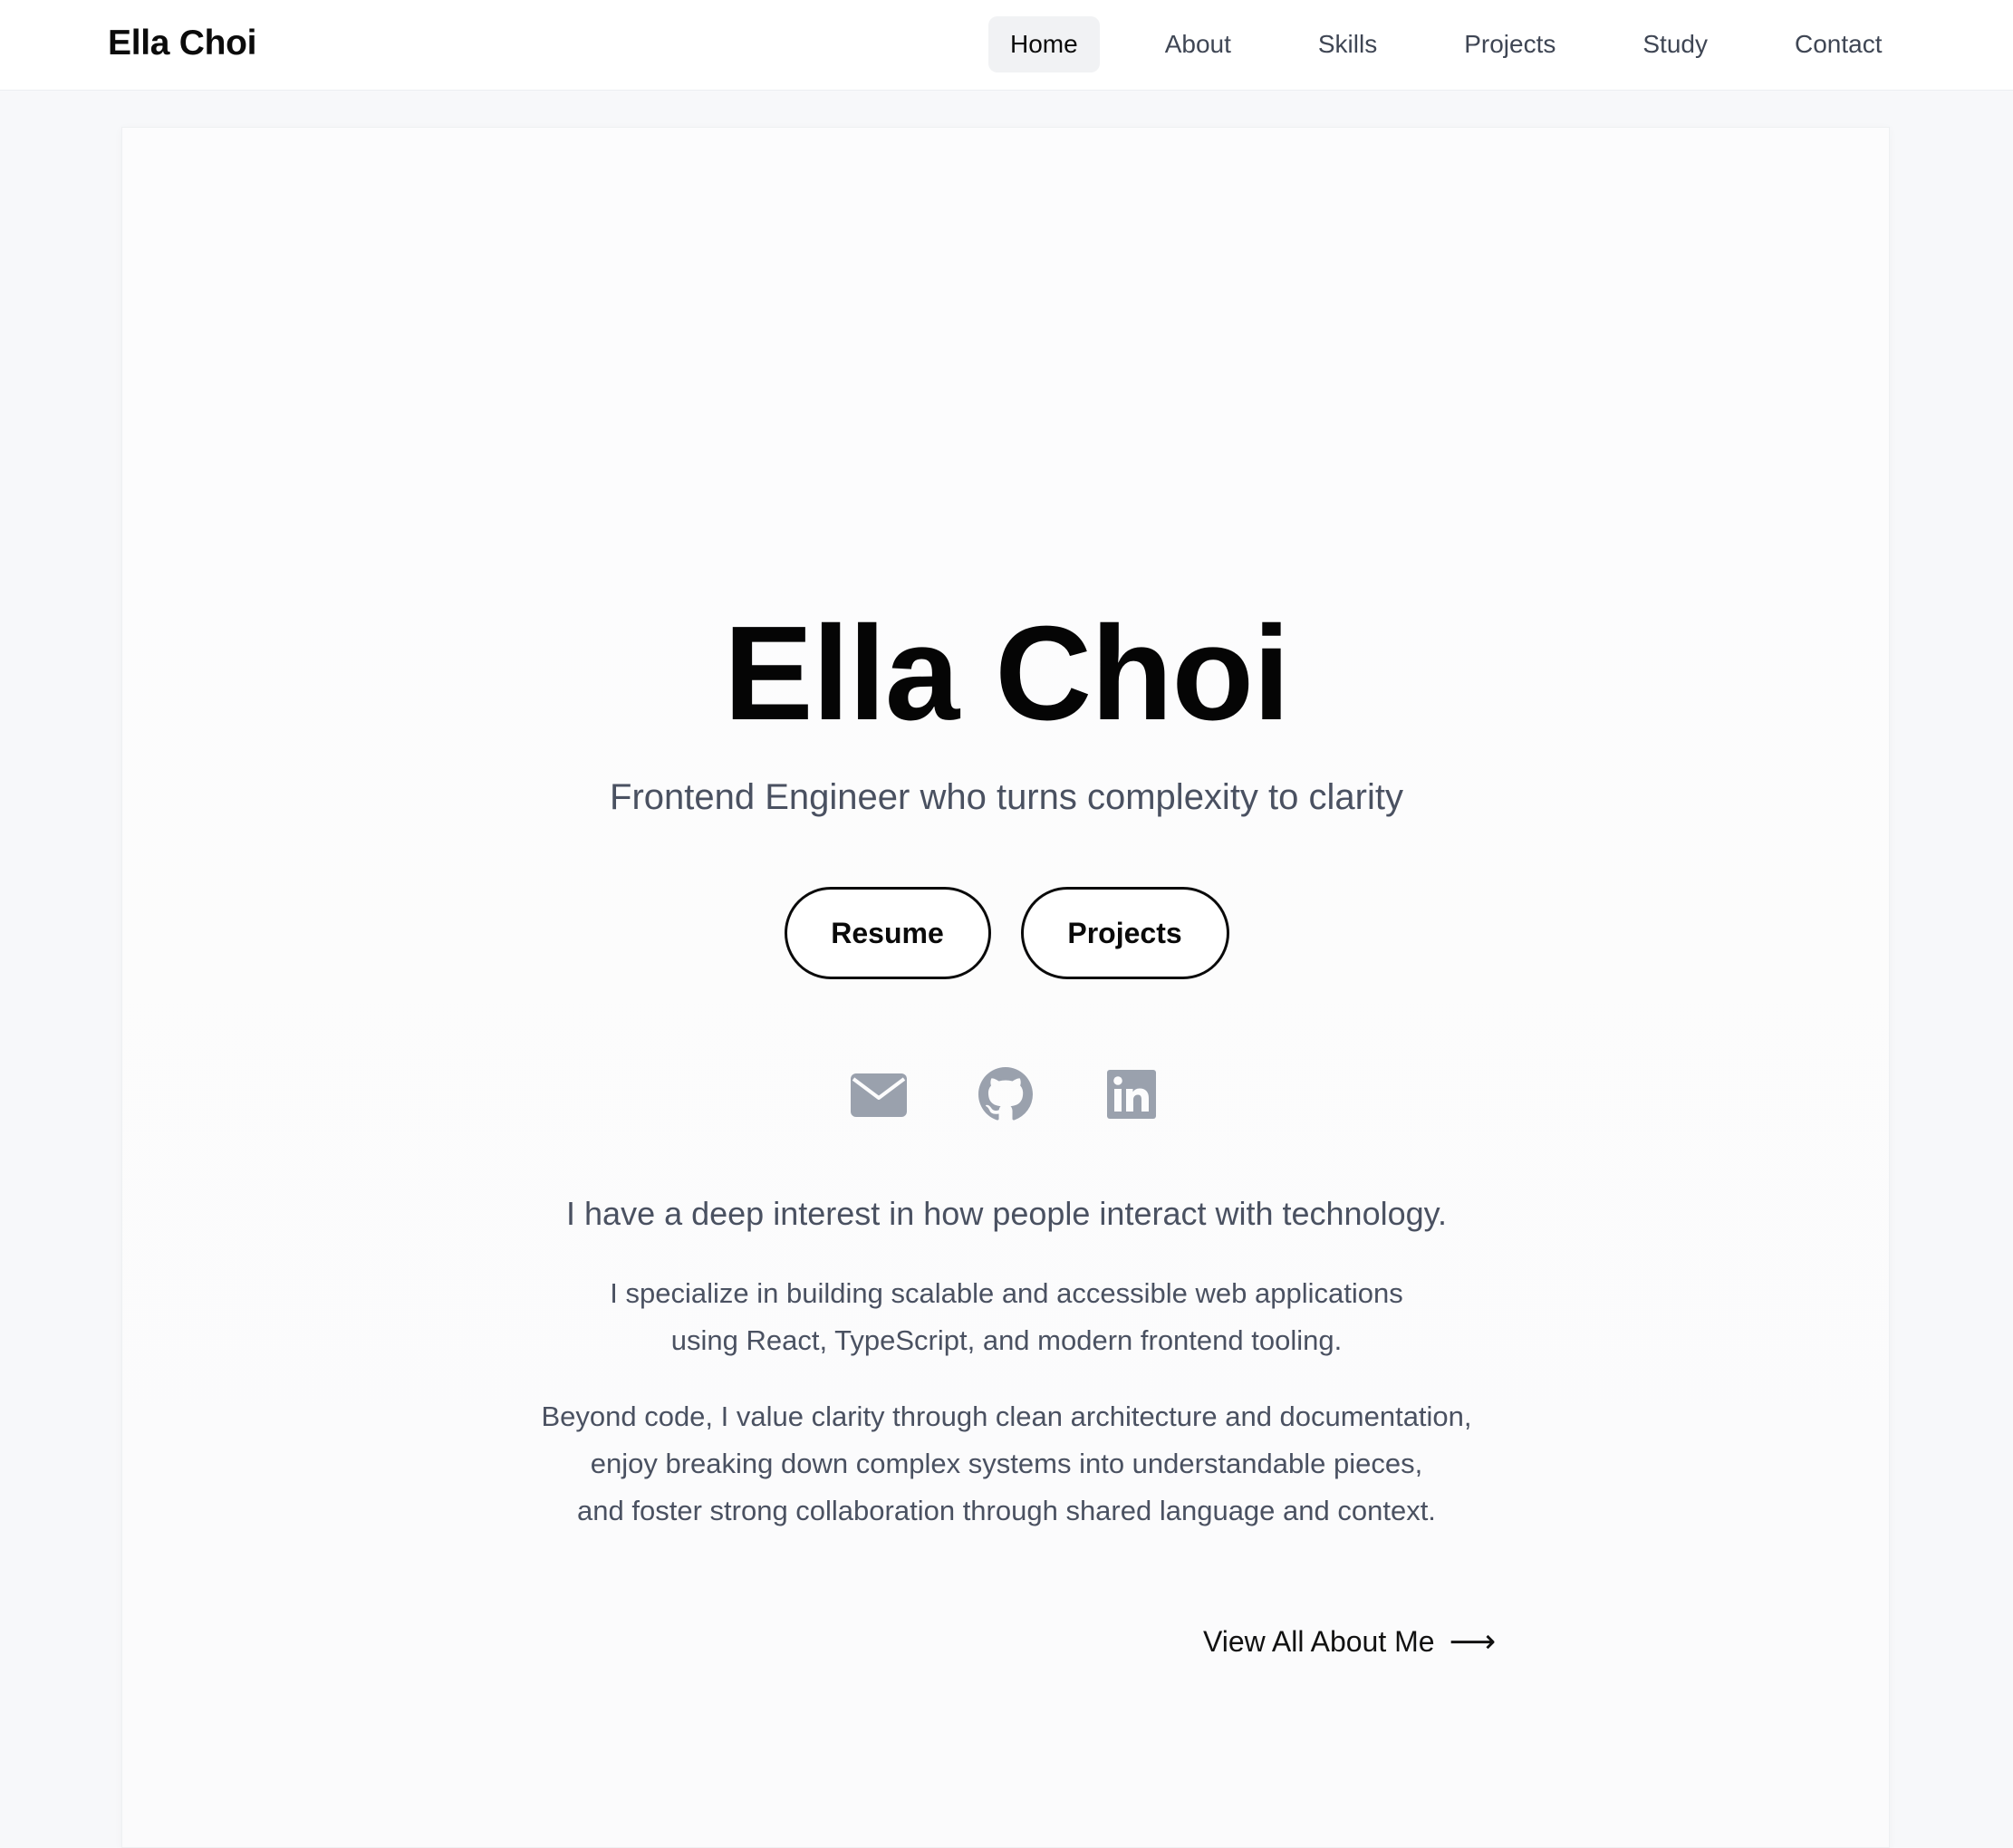 Image resolution: width=2013 pixels, height=1848 pixels. Describe the element at coordinates (1131, 1094) in the screenshot. I see `linkedin-icon` at that location.